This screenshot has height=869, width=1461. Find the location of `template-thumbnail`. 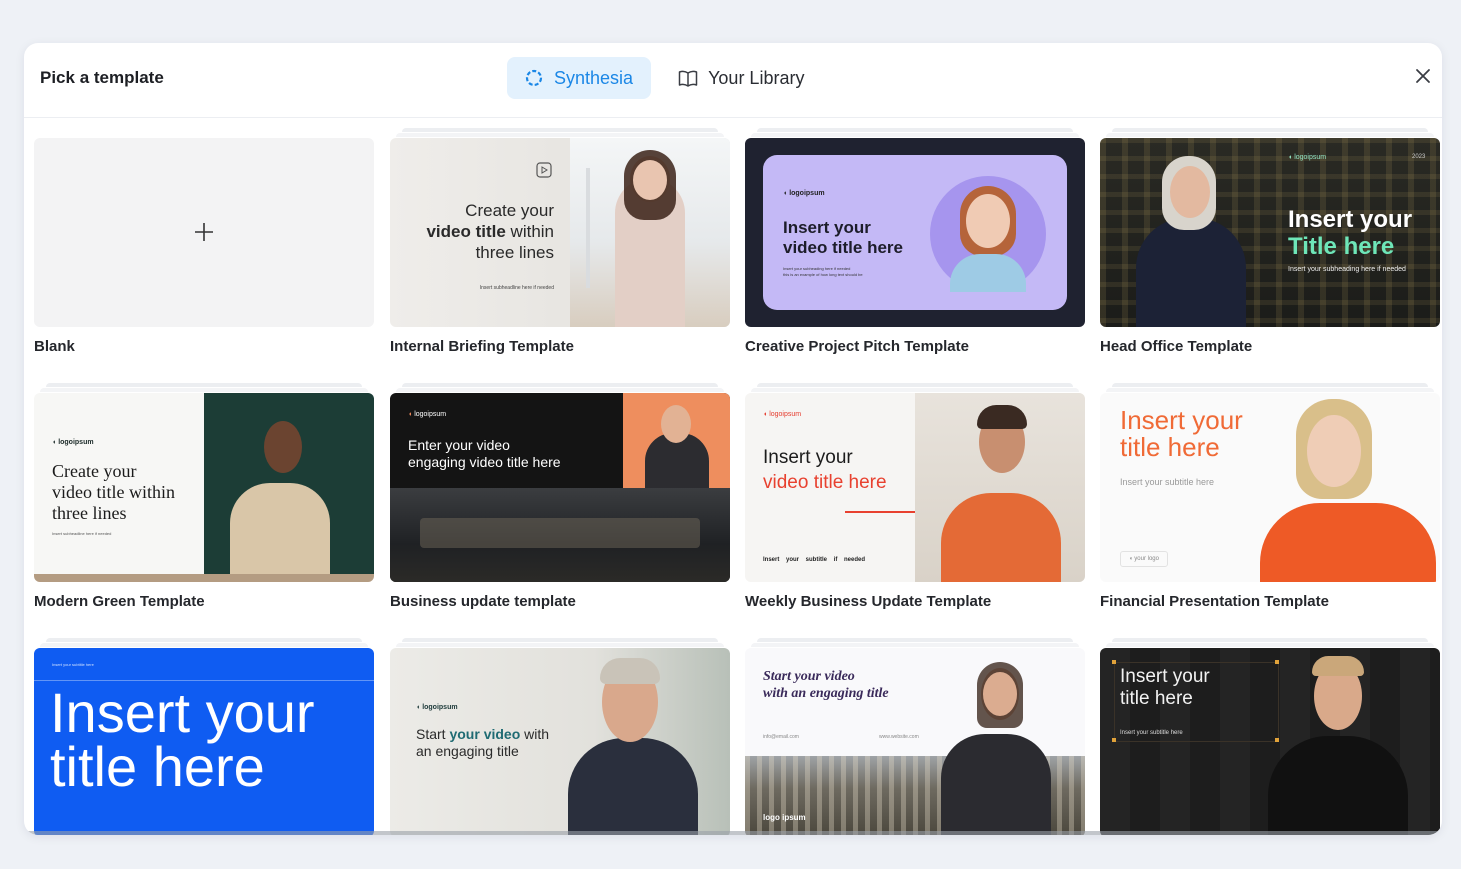

template-thumbnail is located at coordinates (204, 232).